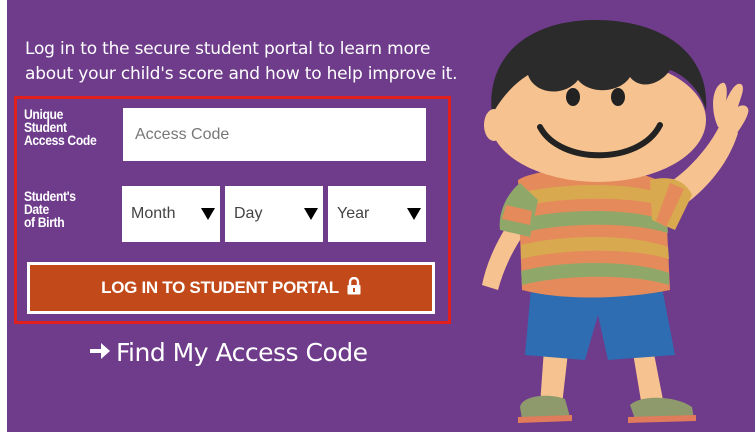 This screenshot has height=432, width=755. Describe the element at coordinates (60, 128) in the screenshot. I see `access-code-label: Unique Student Access Code` at that location.